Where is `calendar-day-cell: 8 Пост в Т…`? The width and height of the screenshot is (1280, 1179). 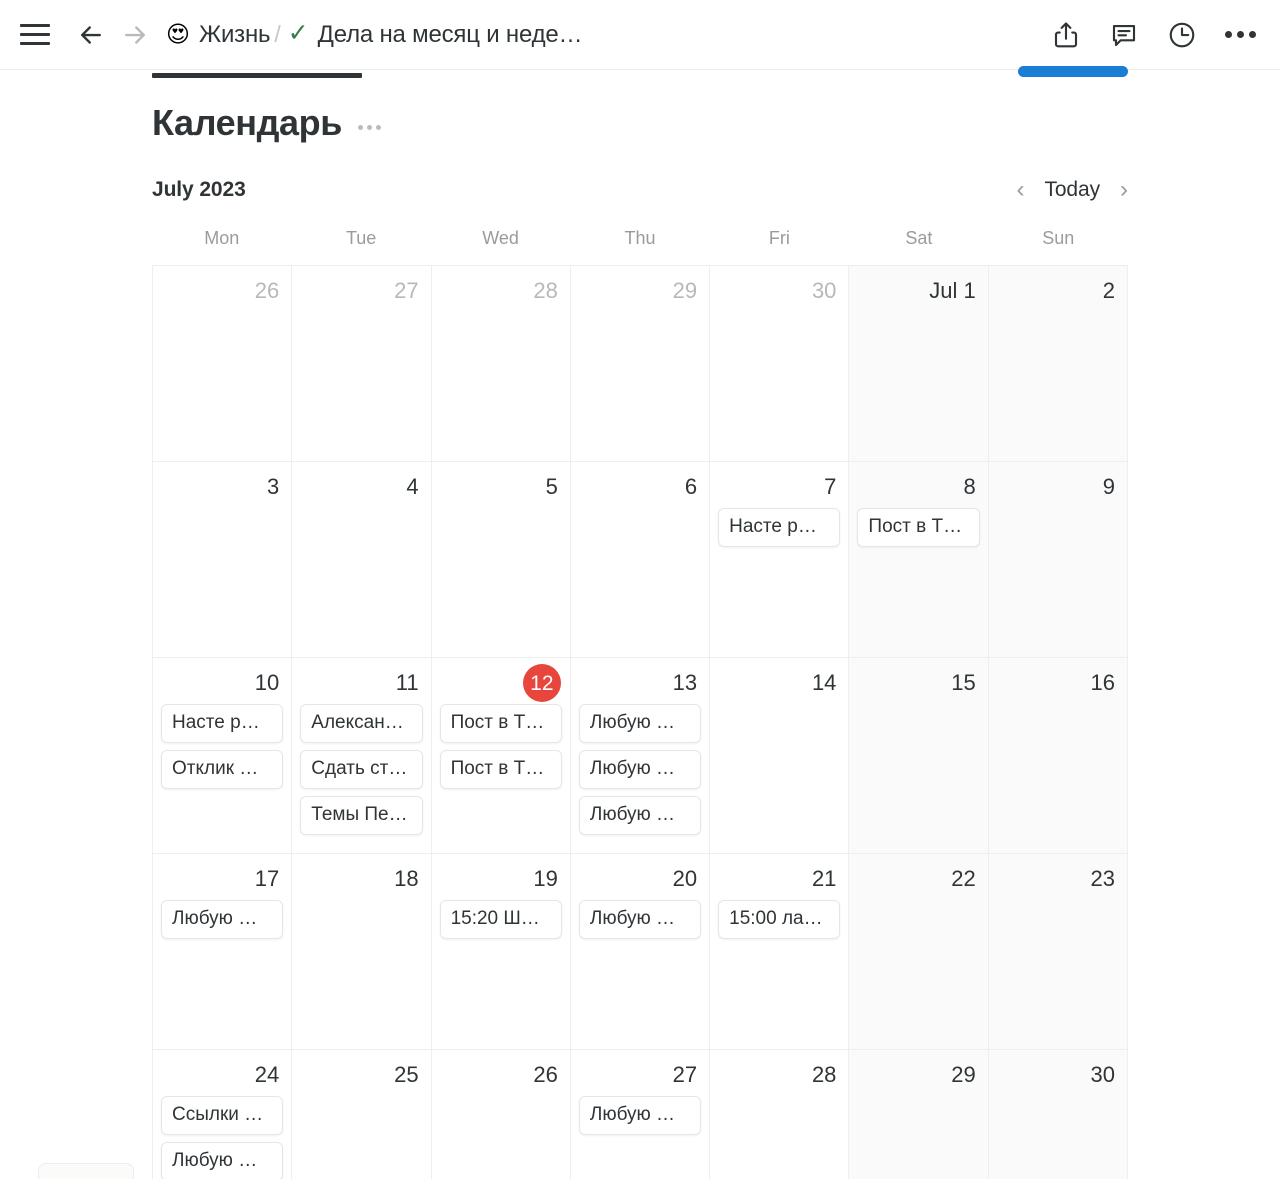 calendar-day-cell: 8 Пост в Т… is located at coordinates (919, 560).